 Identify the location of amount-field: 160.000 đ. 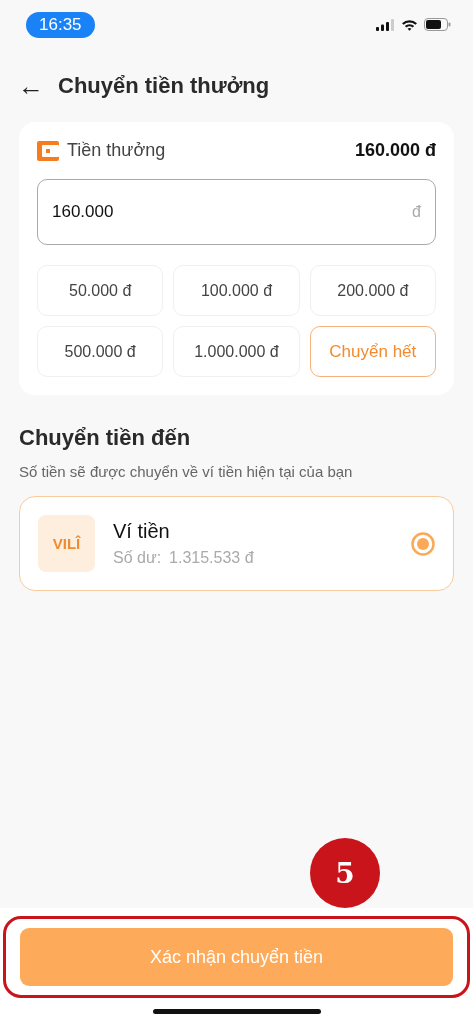
(236, 212).